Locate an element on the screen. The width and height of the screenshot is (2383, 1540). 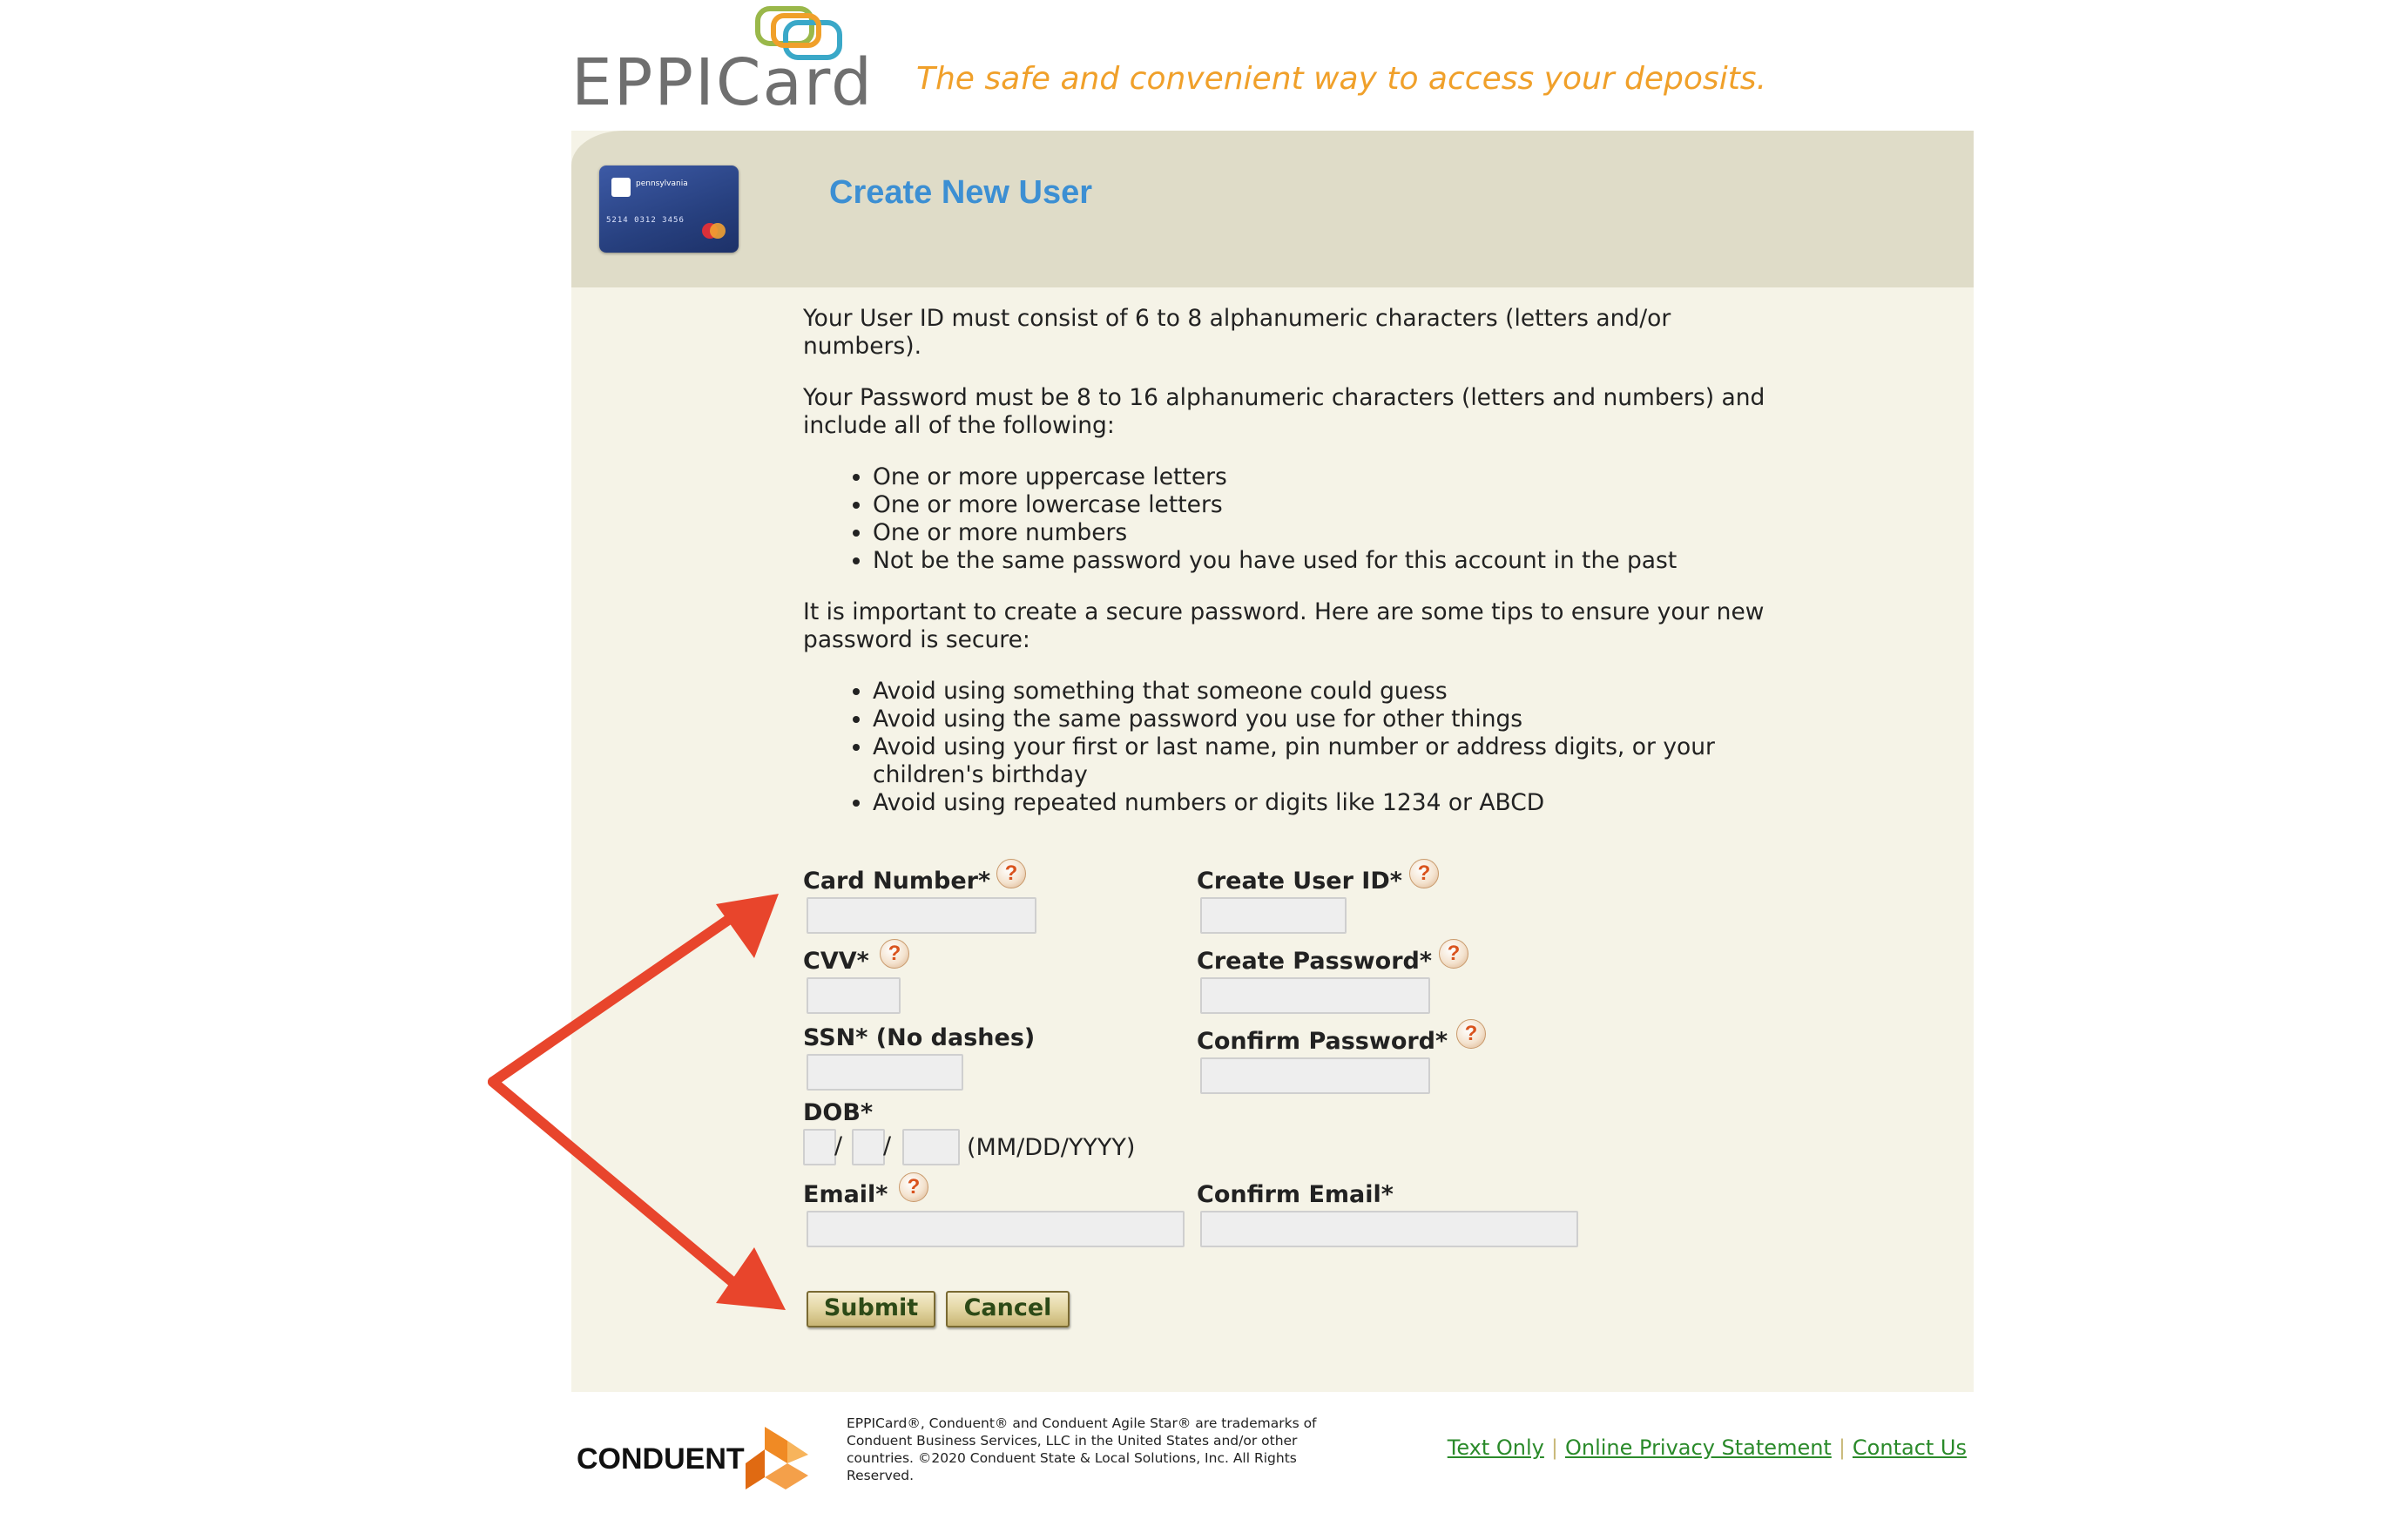
card-number-input is located at coordinates (922, 915).